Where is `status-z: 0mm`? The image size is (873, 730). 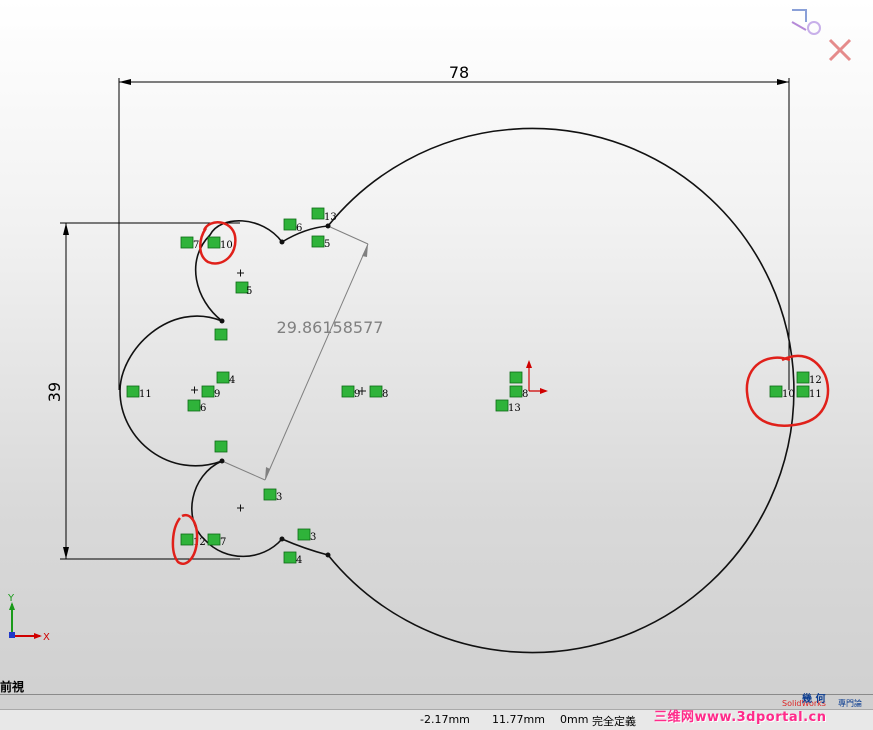 status-z: 0mm is located at coordinates (574, 719).